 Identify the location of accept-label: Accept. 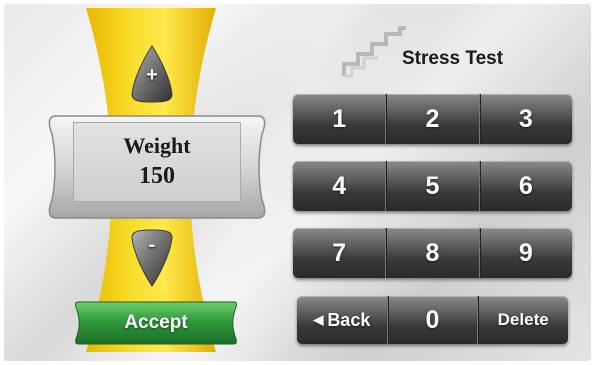
(156, 322).